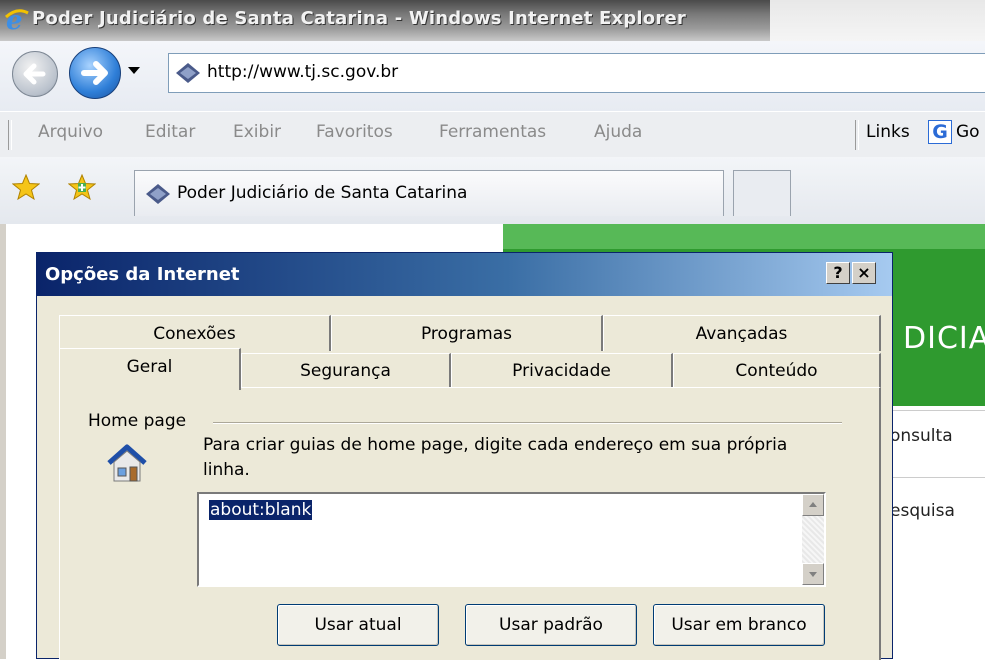 This screenshot has width=985, height=660. What do you see at coordinates (813, 539) in the screenshot?
I see `homepage-scrollbar` at bounding box center [813, 539].